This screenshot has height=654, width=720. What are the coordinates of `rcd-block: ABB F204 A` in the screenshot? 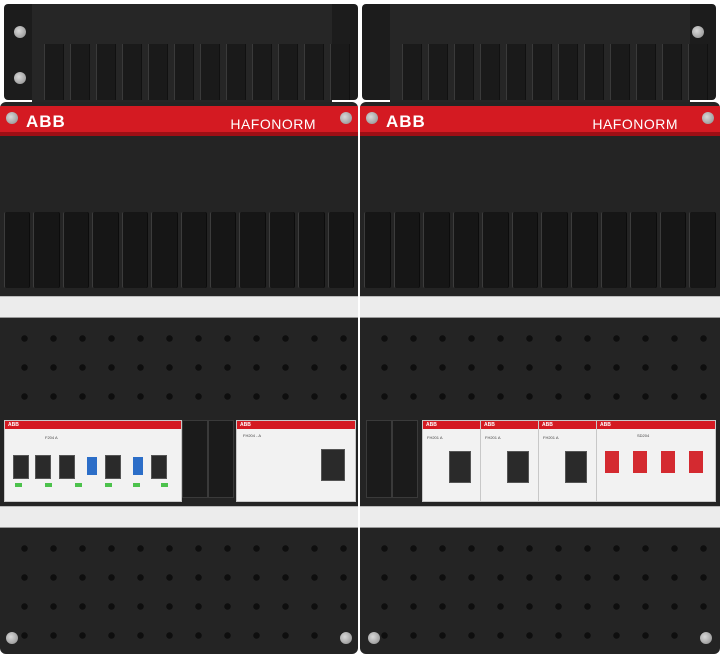 It's located at (93, 461).